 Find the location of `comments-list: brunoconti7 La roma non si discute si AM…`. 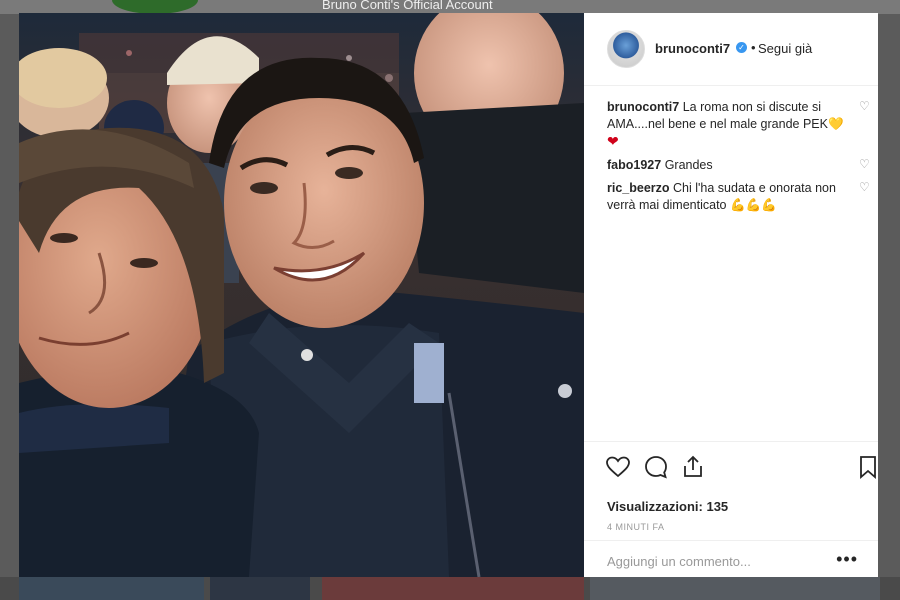

comments-list: brunoconti7 La roma non si discute si AM… is located at coordinates (738, 159).